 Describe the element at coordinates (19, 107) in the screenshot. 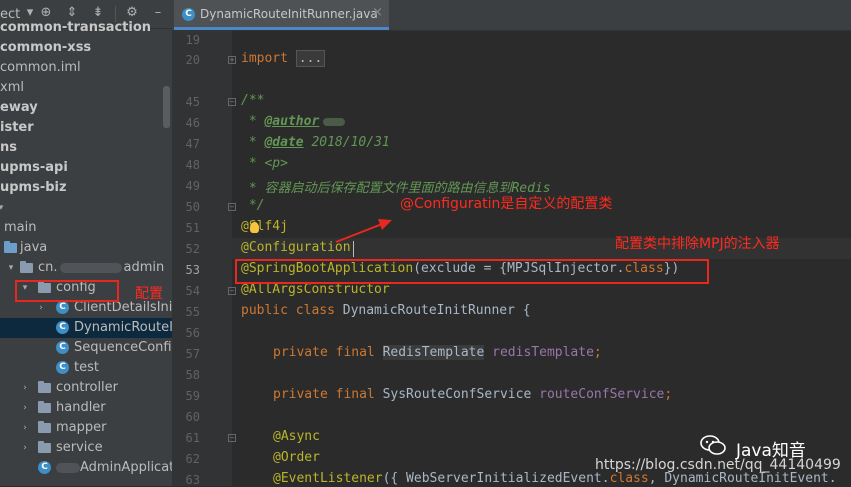

I see `tree-item-label: eway` at that location.